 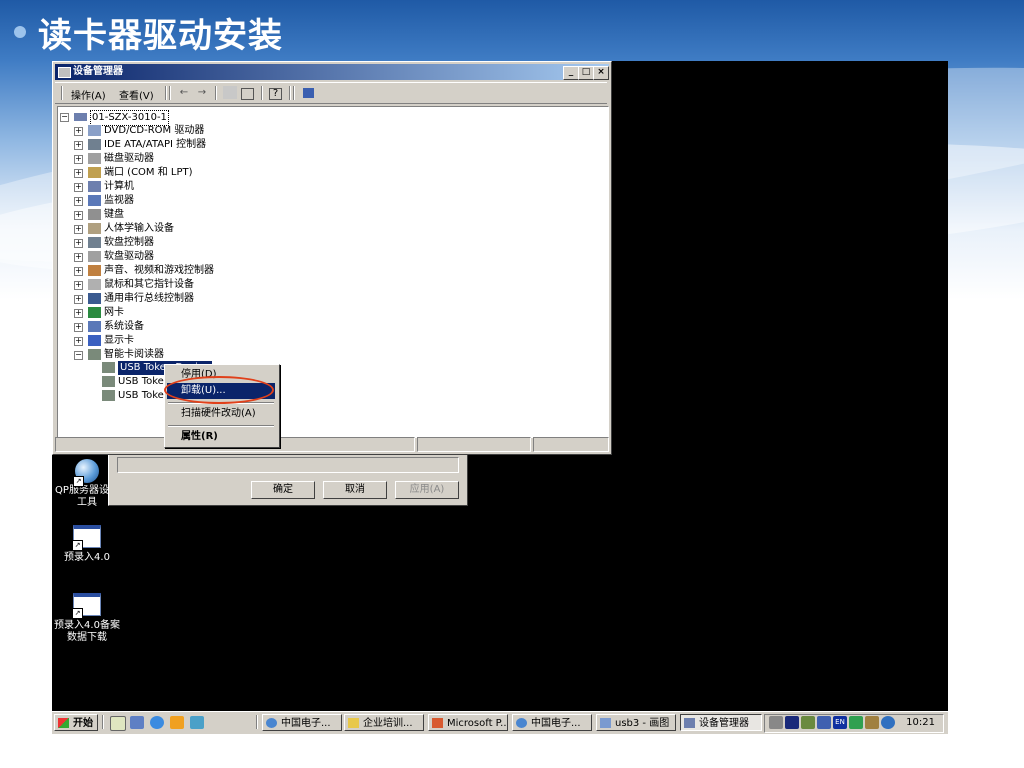 What do you see at coordinates (137, 722) in the screenshot?
I see `computer-icon` at bounding box center [137, 722].